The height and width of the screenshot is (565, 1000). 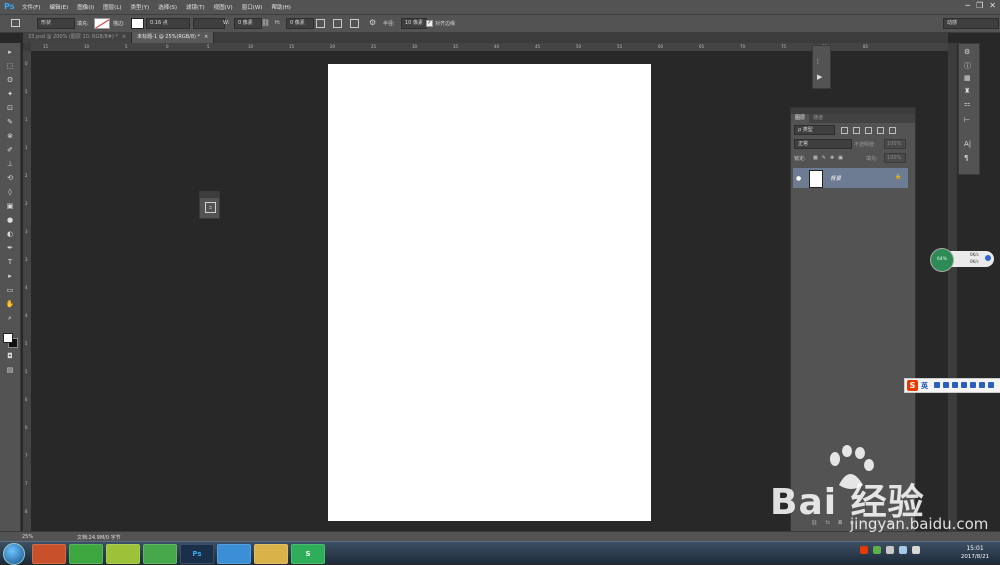 What do you see at coordinates (937, 385) in the screenshot?
I see `punctuation-icon` at bounding box center [937, 385].